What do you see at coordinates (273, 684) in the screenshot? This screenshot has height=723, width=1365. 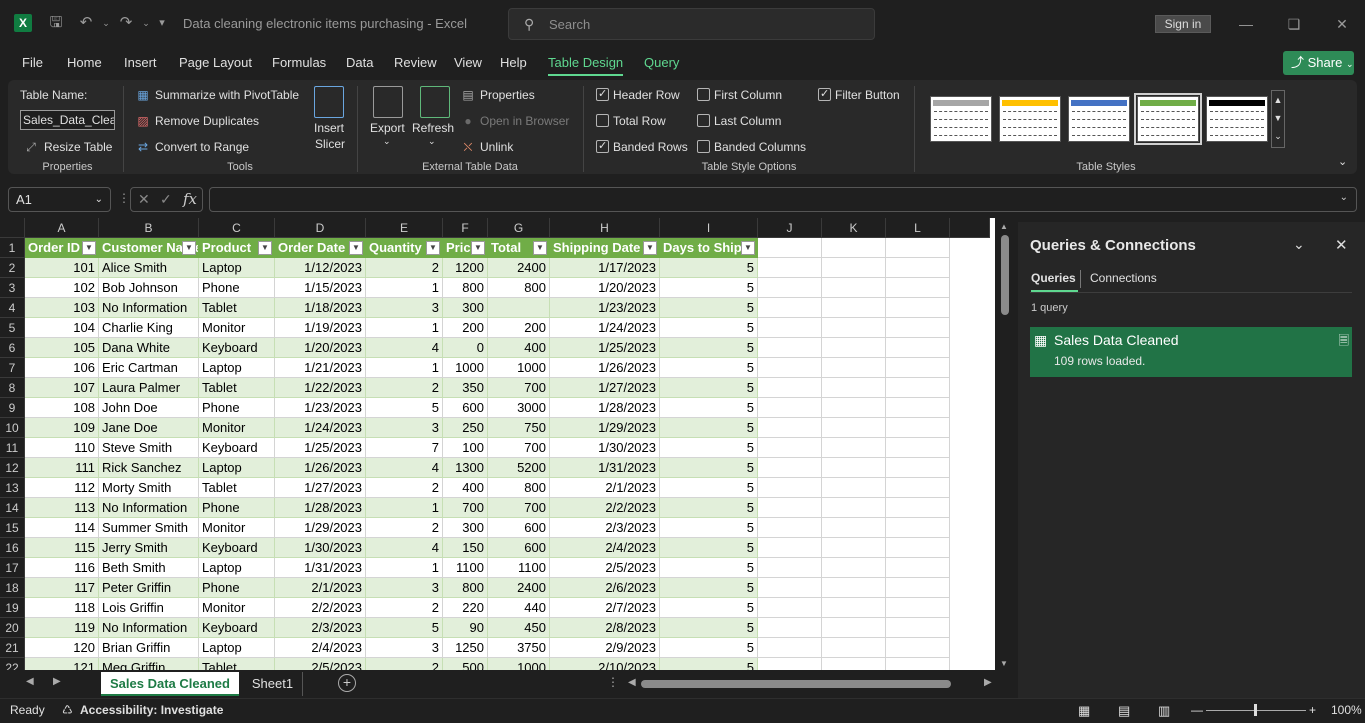 I see `sheet-tab-sheet1: Sheet1` at bounding box center [273, 684].